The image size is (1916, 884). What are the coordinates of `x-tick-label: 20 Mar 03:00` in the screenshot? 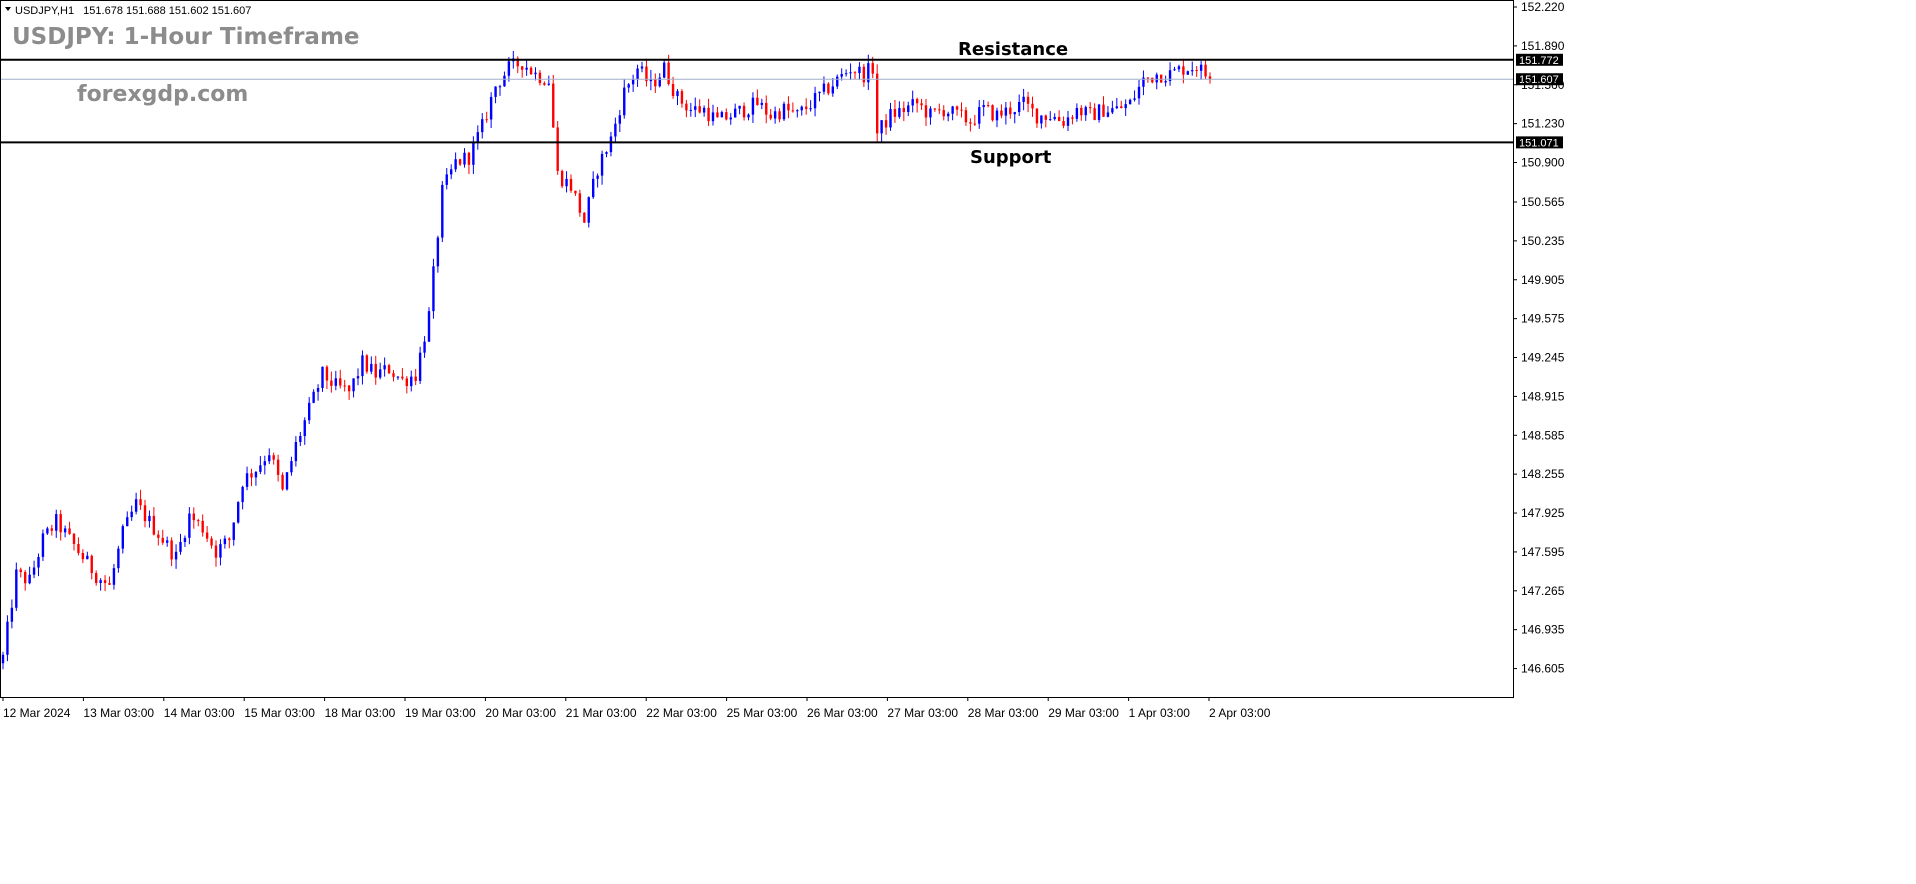 It's located at (520, 713).